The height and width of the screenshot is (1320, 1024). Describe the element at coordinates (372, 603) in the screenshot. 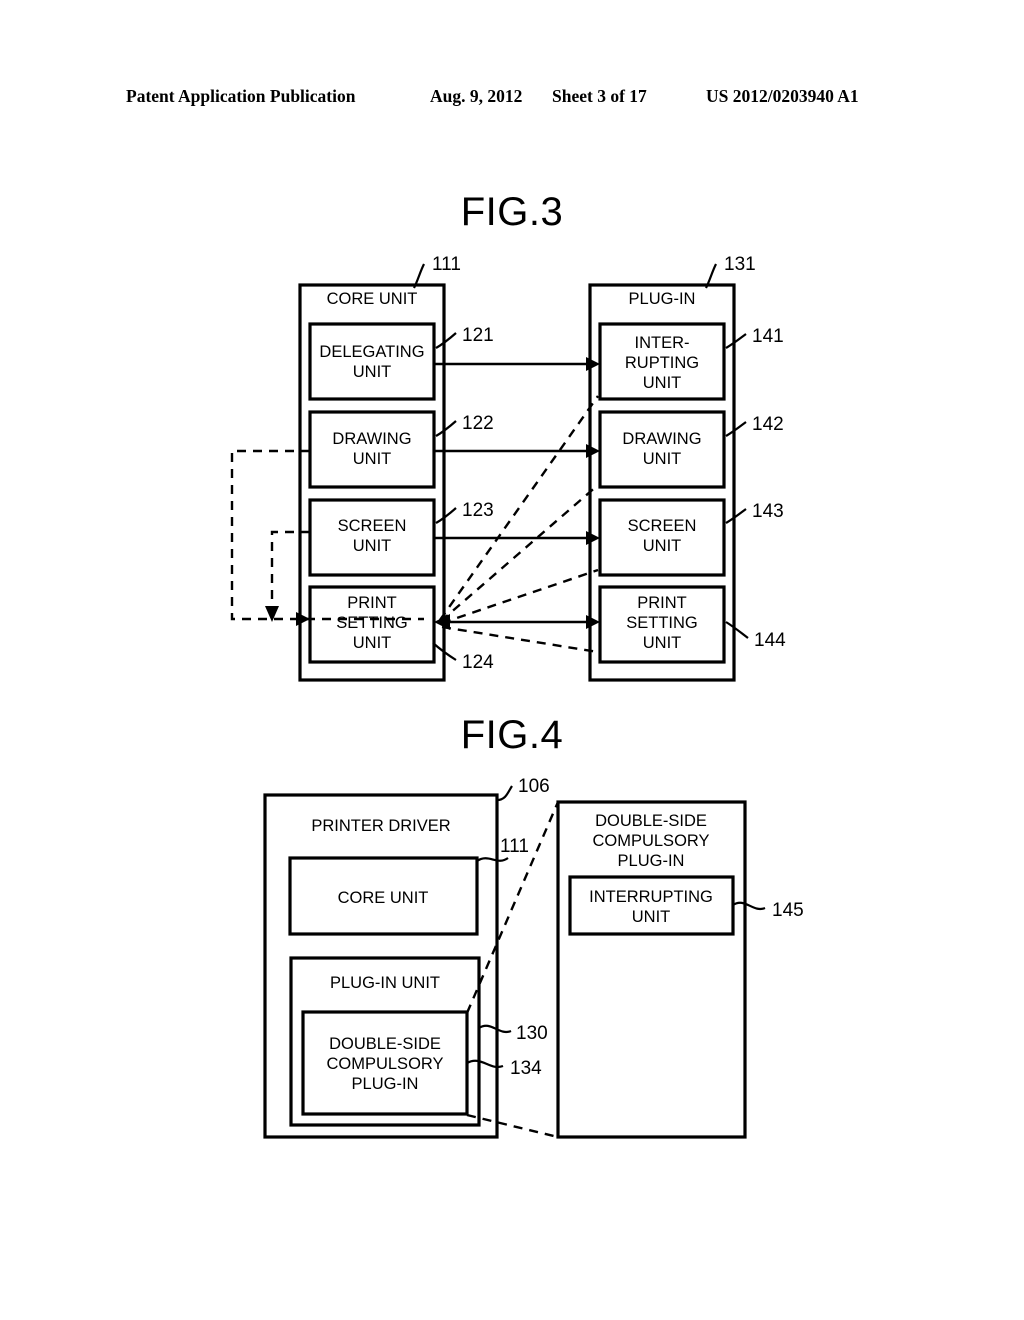

I see `fig3-core-print-setting-line1: PRINT` at that location.